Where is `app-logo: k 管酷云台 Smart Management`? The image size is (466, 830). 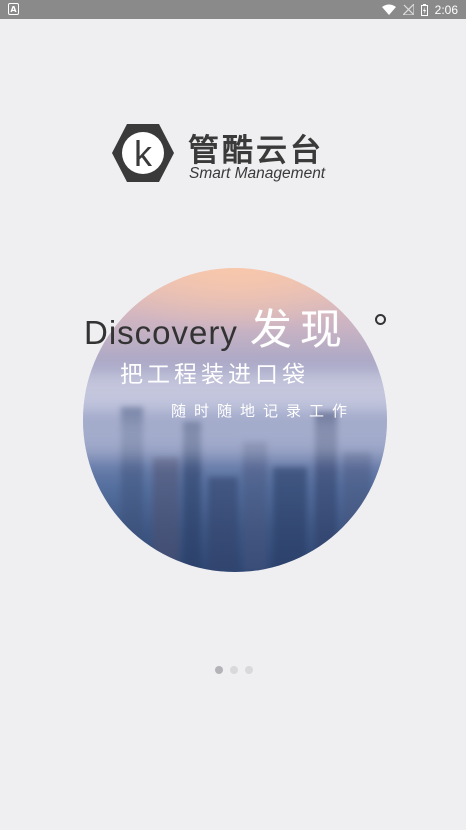 app-logo: k 管酷云台 Smart Management is located at coordinates (231, 154).